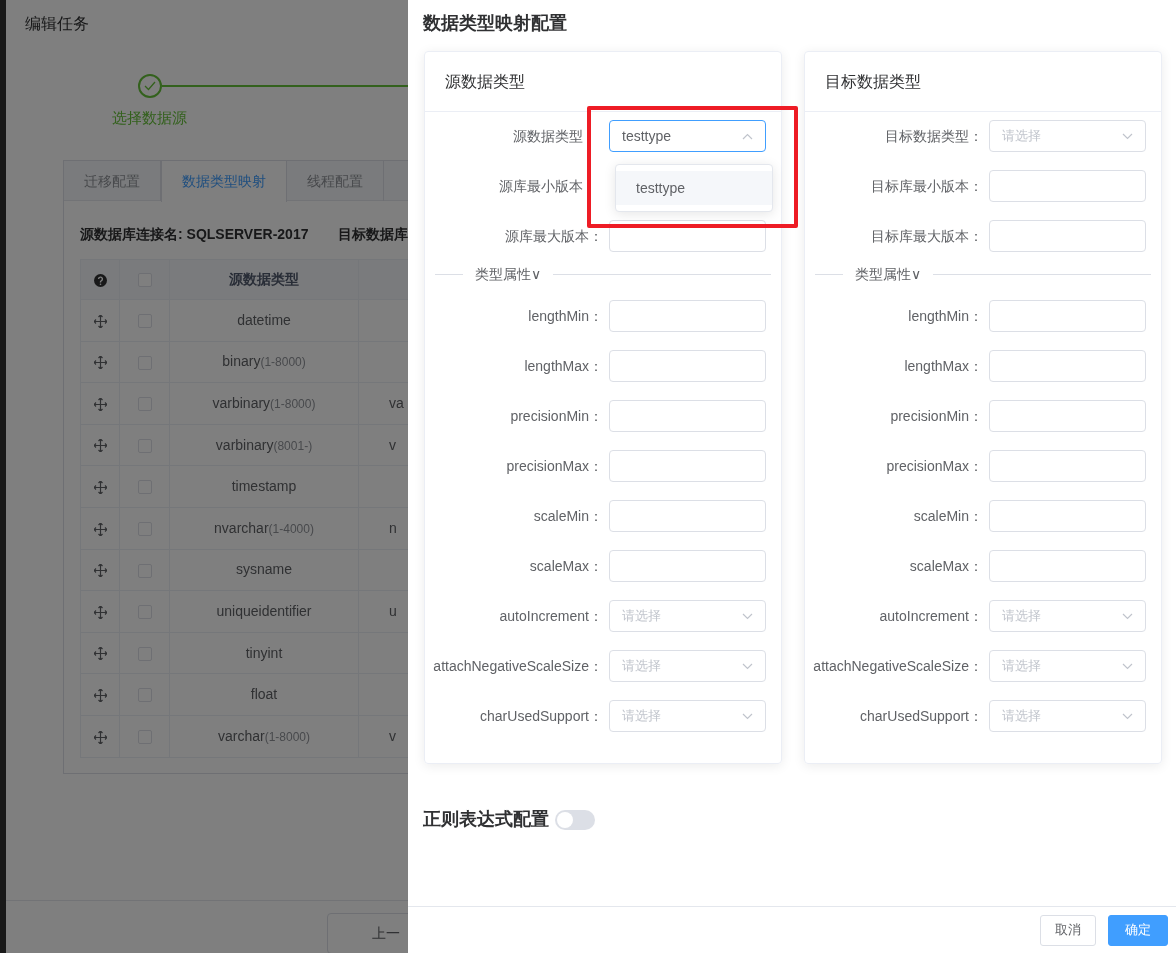 Image resolution: width=1176 pixels, height=953 pixels. I want to click on table-cell: float, so click(264, 694).